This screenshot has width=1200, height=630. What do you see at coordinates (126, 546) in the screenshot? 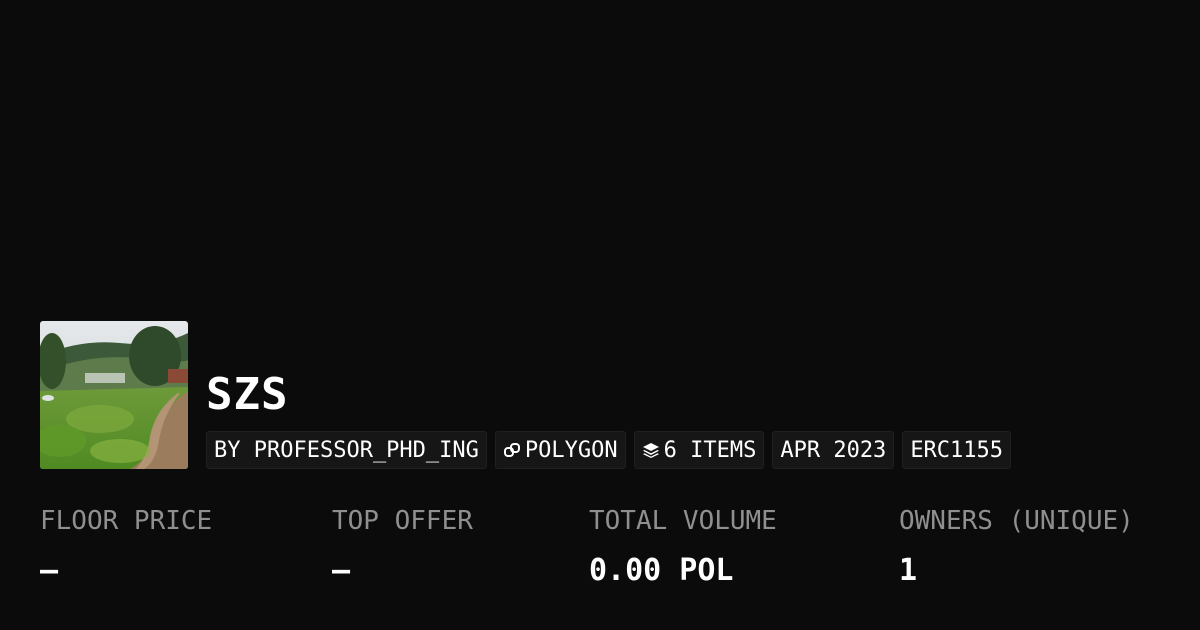
I see `stat-floor-price: FLOOR PRICE —` at bounding box center [126, 546].